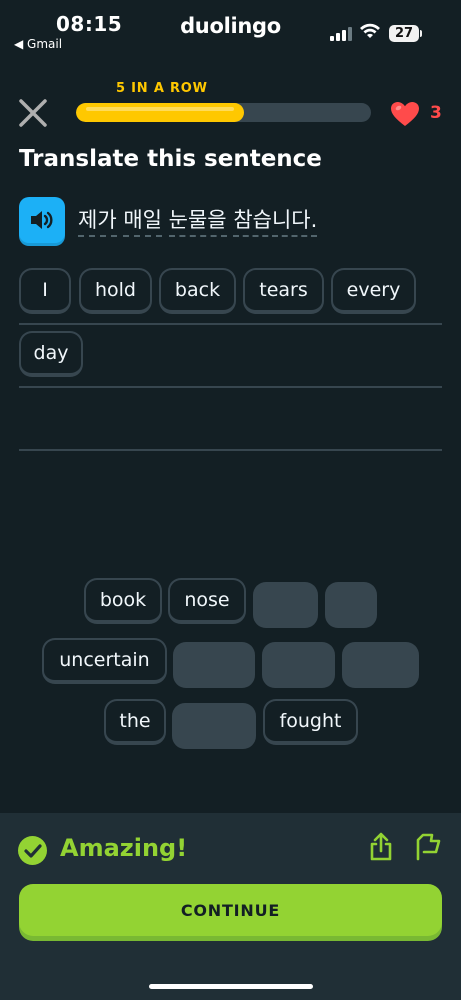  What do you see at coordinates (115, 291) in the screenshot?
I see `answer-word-chip: hold` at bounding box center [115, 291].